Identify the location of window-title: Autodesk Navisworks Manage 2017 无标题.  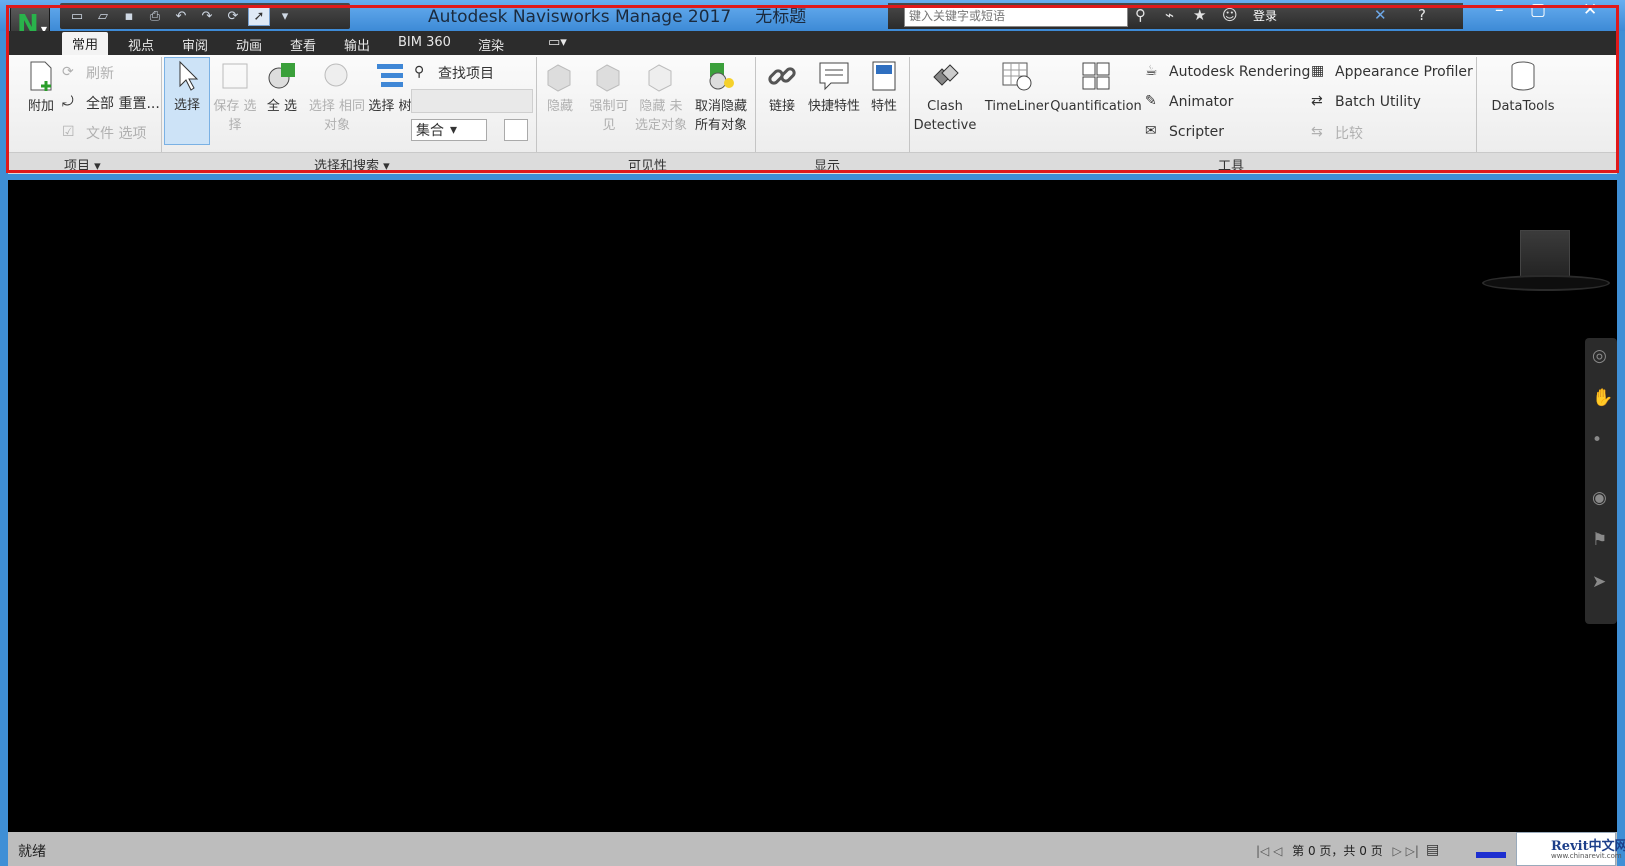
(617, 14).